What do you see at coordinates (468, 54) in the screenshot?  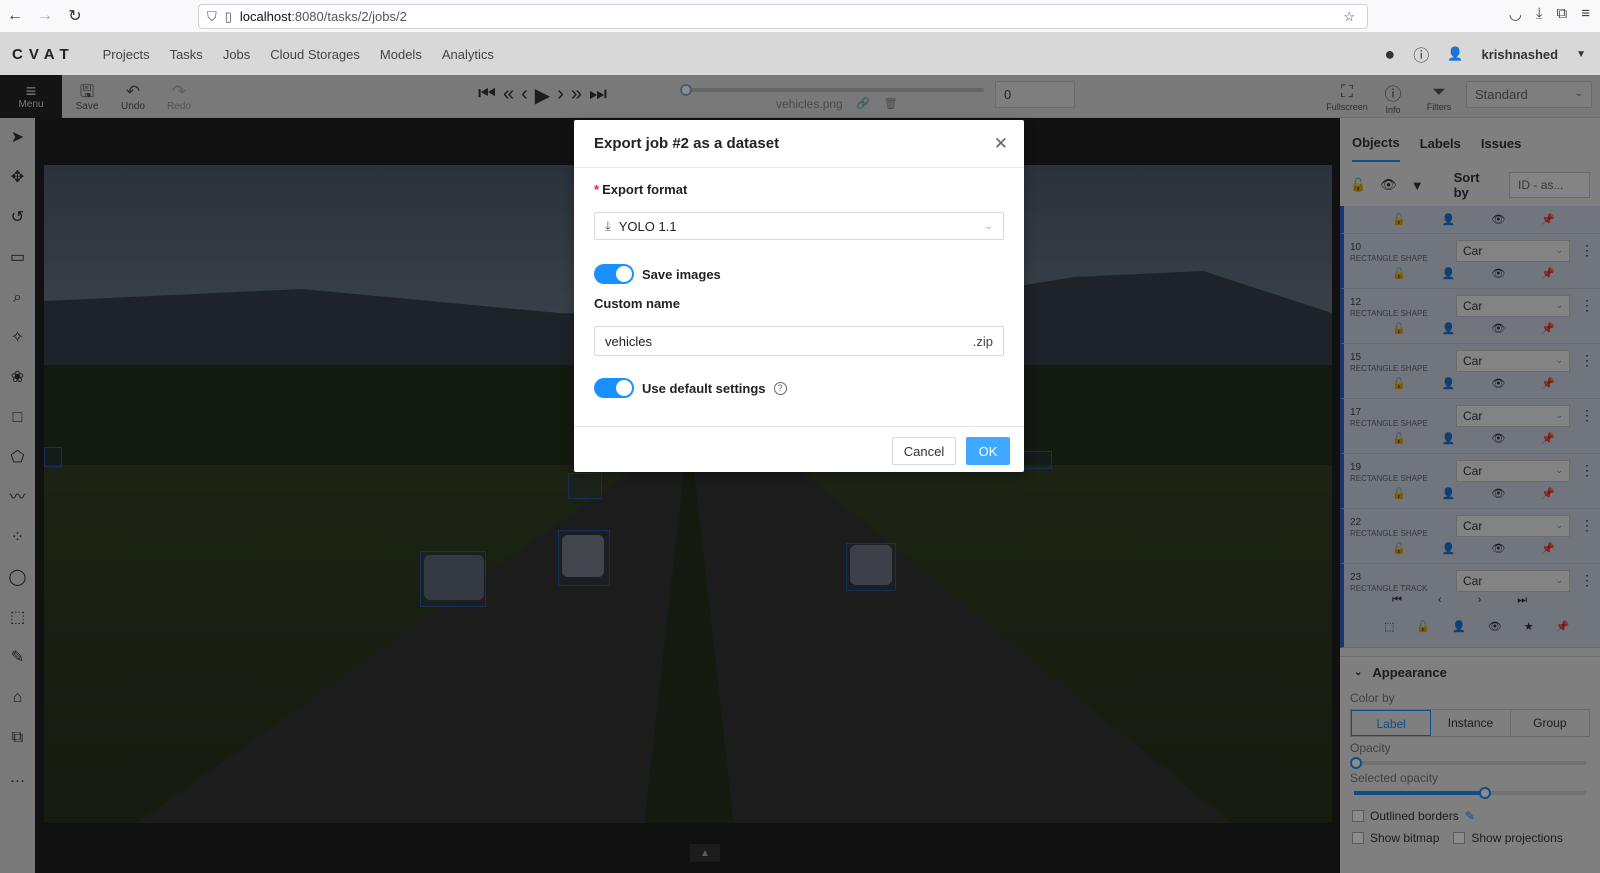 I see `nav-analytics: Analytics` at bounding box center [468, 54].